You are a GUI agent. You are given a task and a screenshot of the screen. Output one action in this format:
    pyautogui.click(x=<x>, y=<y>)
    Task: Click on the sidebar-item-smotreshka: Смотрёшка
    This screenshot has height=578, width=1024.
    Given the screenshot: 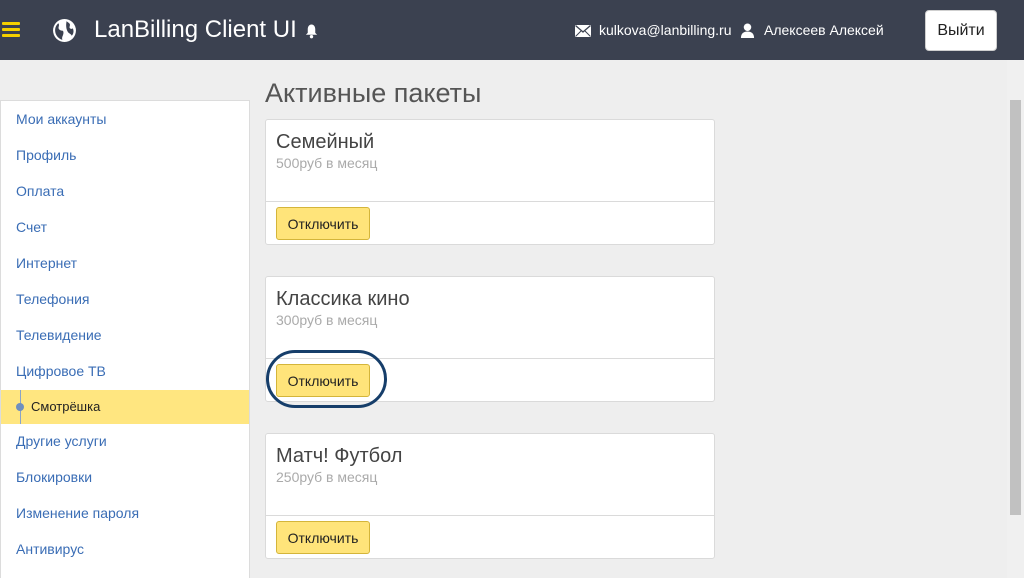 What is the action you would take?
    pyautogui.click(x=125, y=407)
    